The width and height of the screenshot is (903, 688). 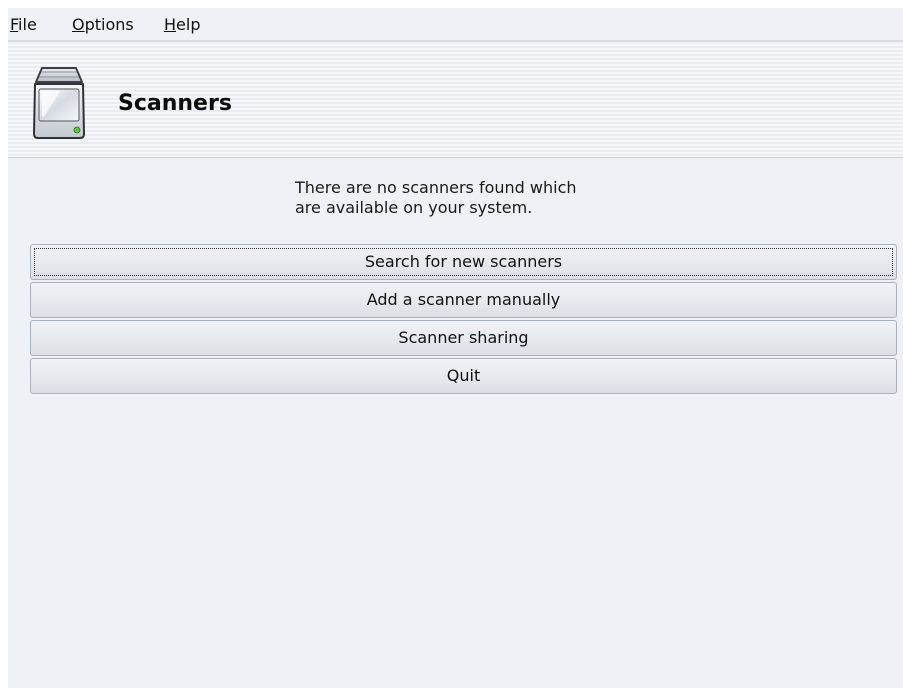 What do you see at coordinates (414, 207) in the screenshot?
I see `status-message-line-2: are available on your system.` at bounding box center [414, 207].